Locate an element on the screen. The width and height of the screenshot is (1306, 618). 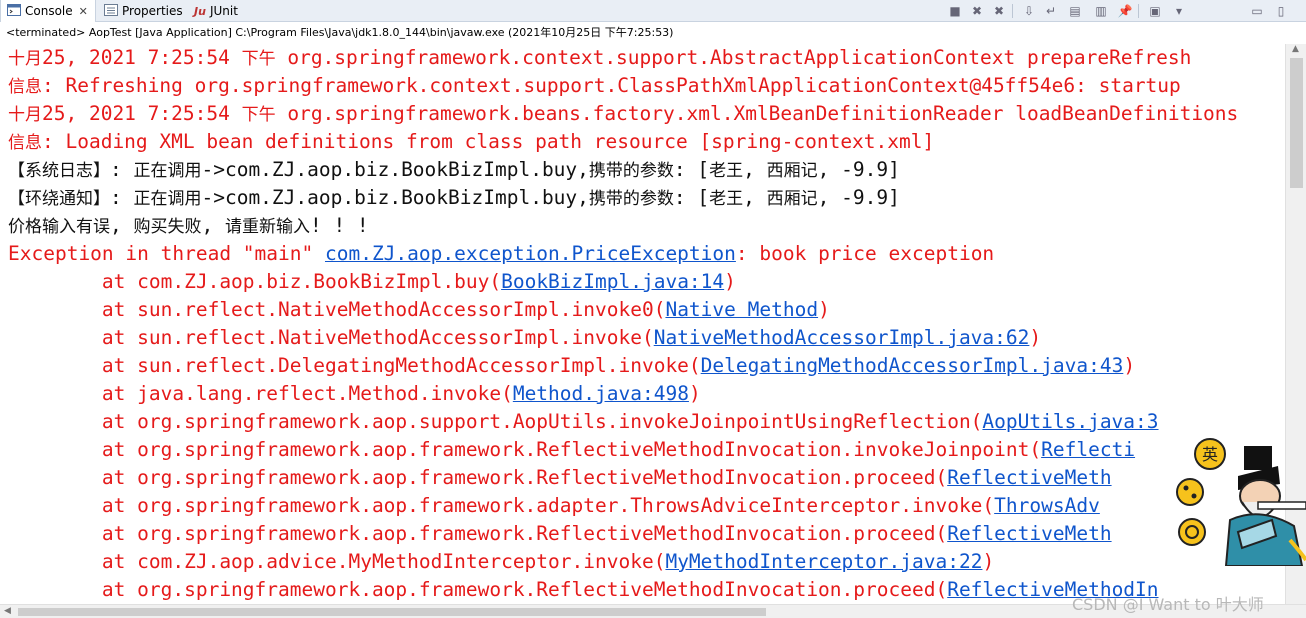
mascot-sticker-icon: 英 is located at coordinates (1241, 502).